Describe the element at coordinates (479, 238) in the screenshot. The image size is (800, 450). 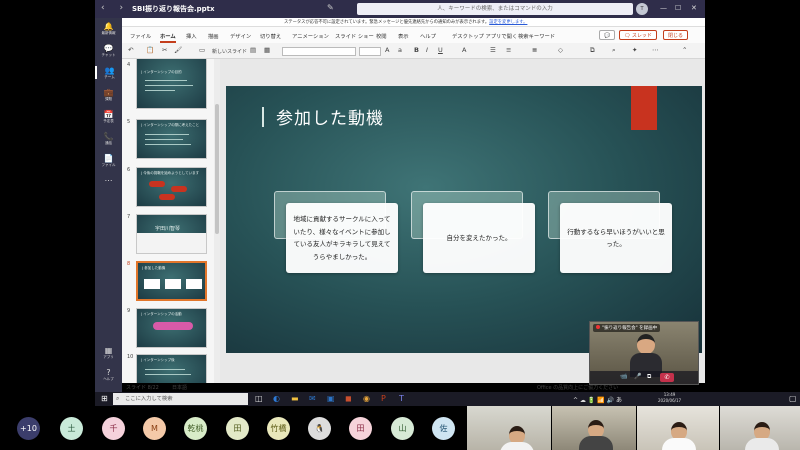
I see `card-text: 自分を変えたかった。` at that location.